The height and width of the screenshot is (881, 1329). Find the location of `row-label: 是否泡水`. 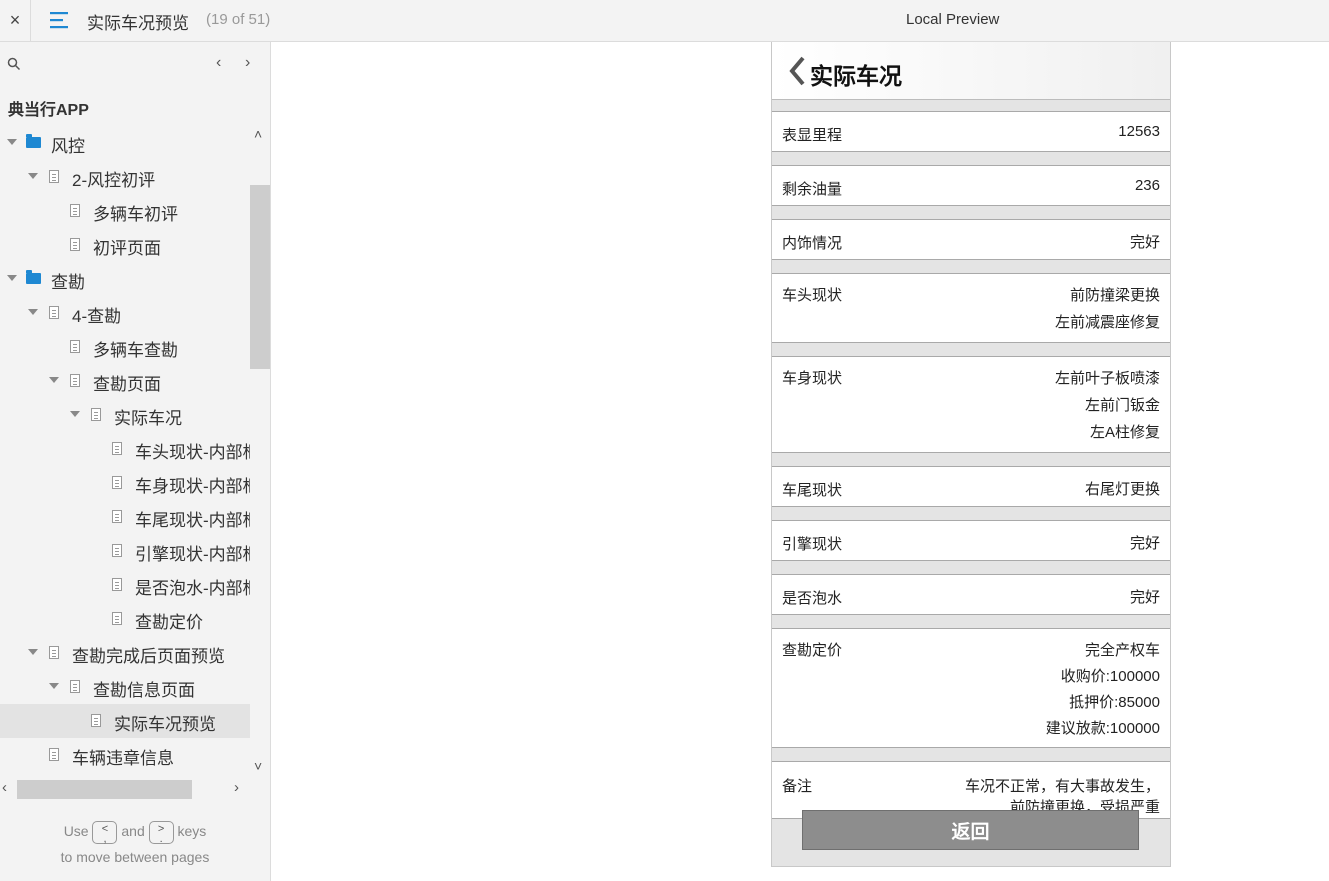

row-label: 是否泡水 is located at coordinates (812, 598).